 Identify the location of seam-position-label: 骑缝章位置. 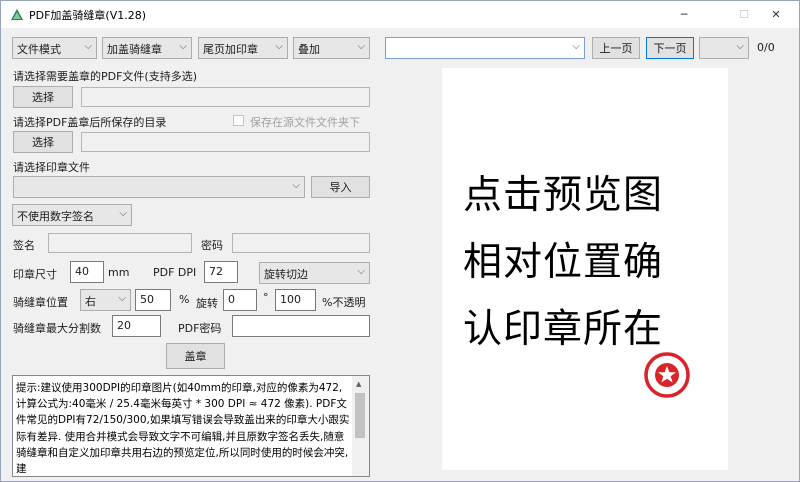
(40, 302).